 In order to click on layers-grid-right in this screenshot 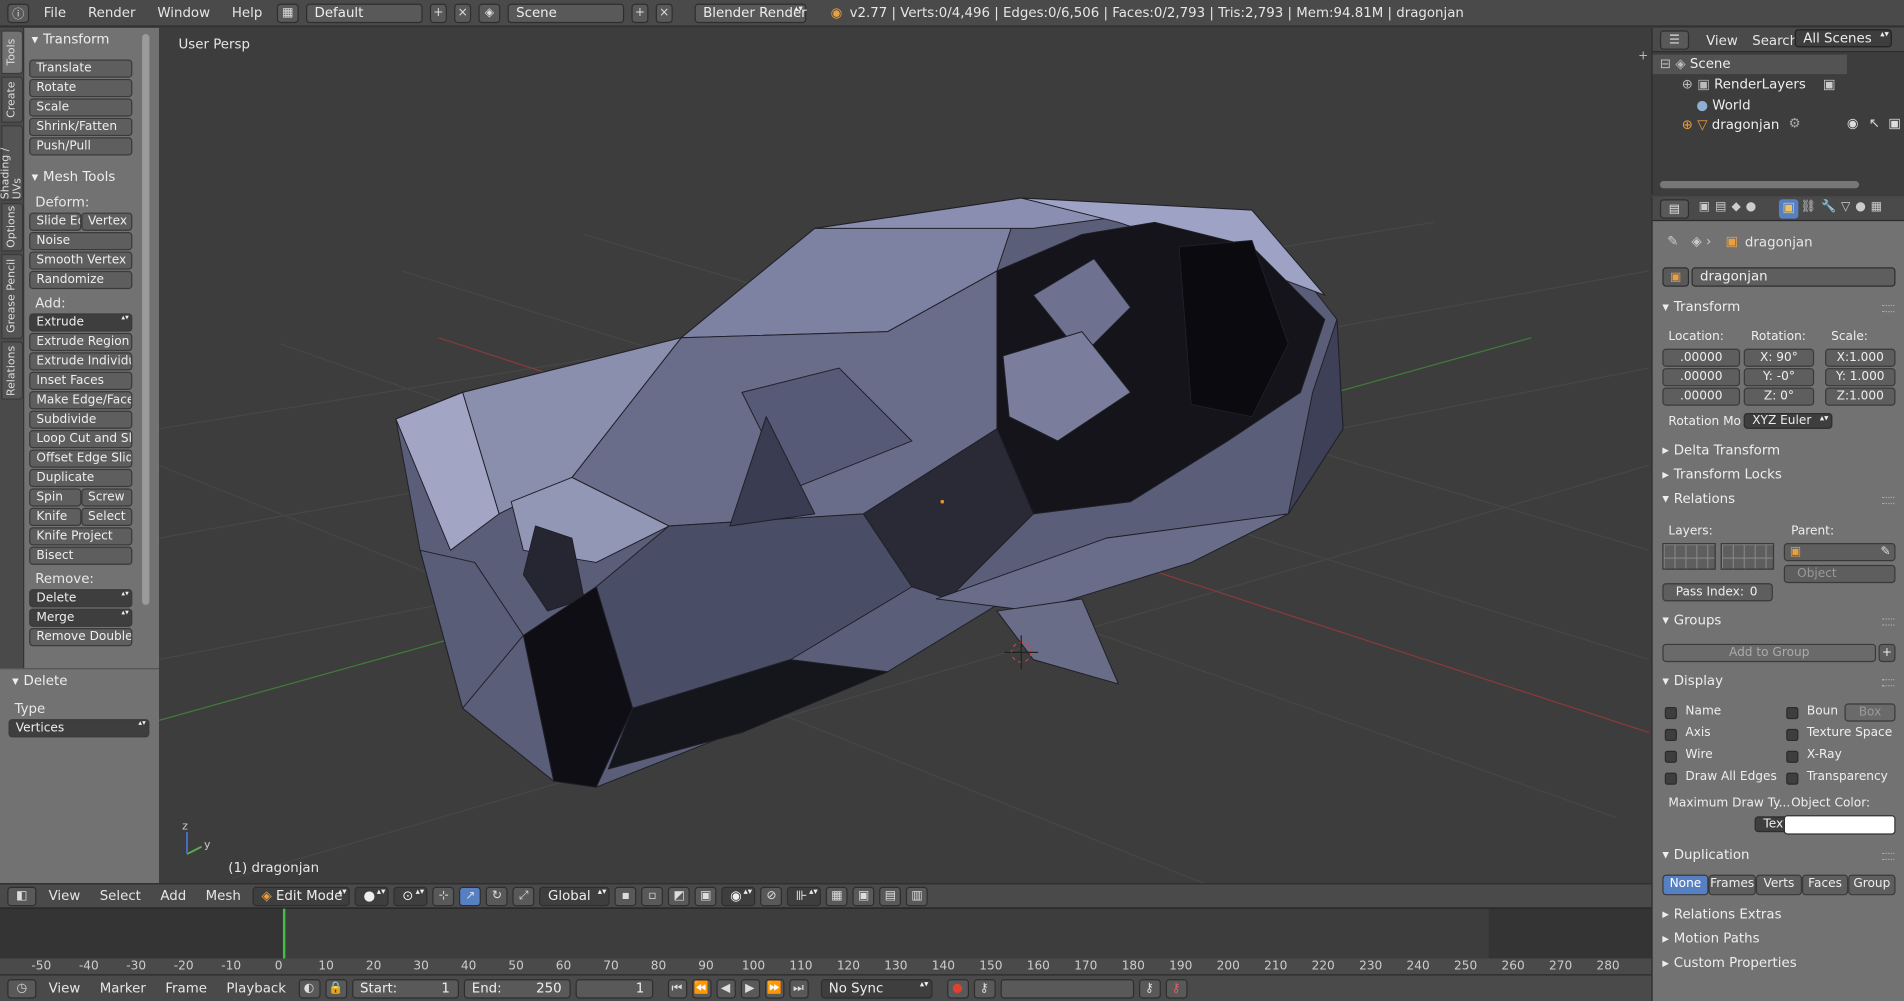, I will do `click(1747, 556)`.